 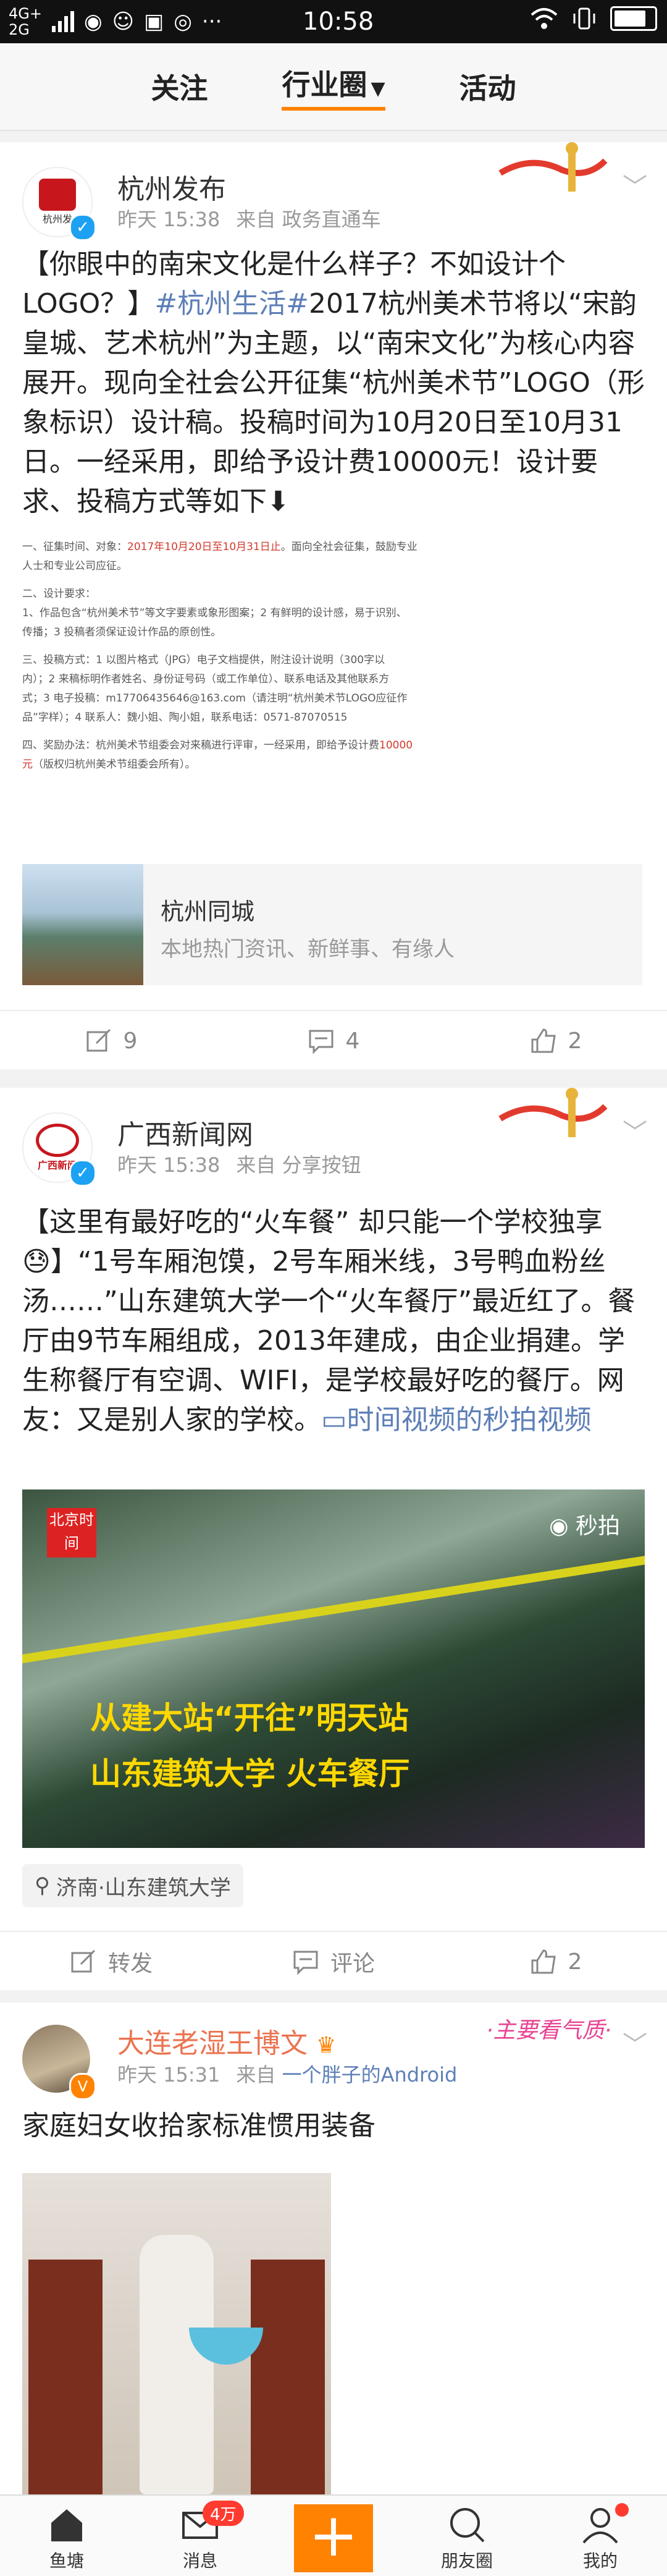 I want to click on vip-badge-icon: V, so click(x=82, y=2086).